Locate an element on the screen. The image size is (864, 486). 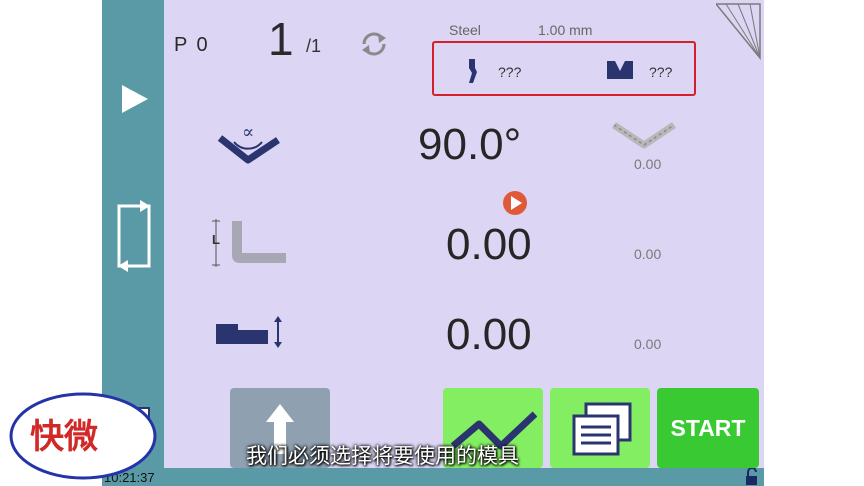
angle-value: 90.0° is located at coordinates (469, 145).